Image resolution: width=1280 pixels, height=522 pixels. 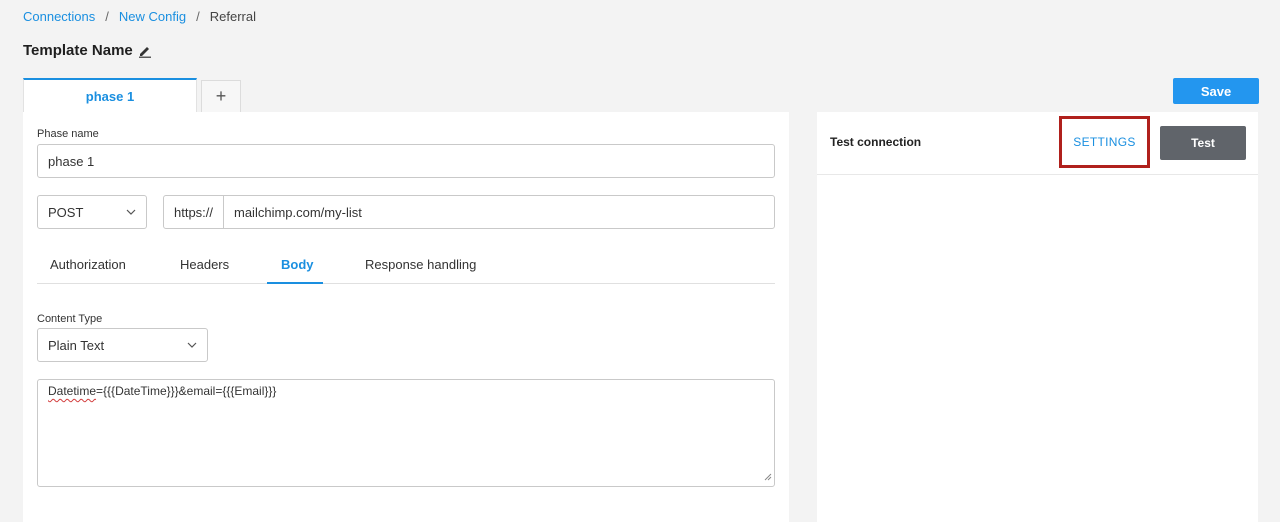 What do you see at coordinates (72, 391) in the screenshot?
I see `spellcheck-word: Datetime` at bounding box center [72, 391].